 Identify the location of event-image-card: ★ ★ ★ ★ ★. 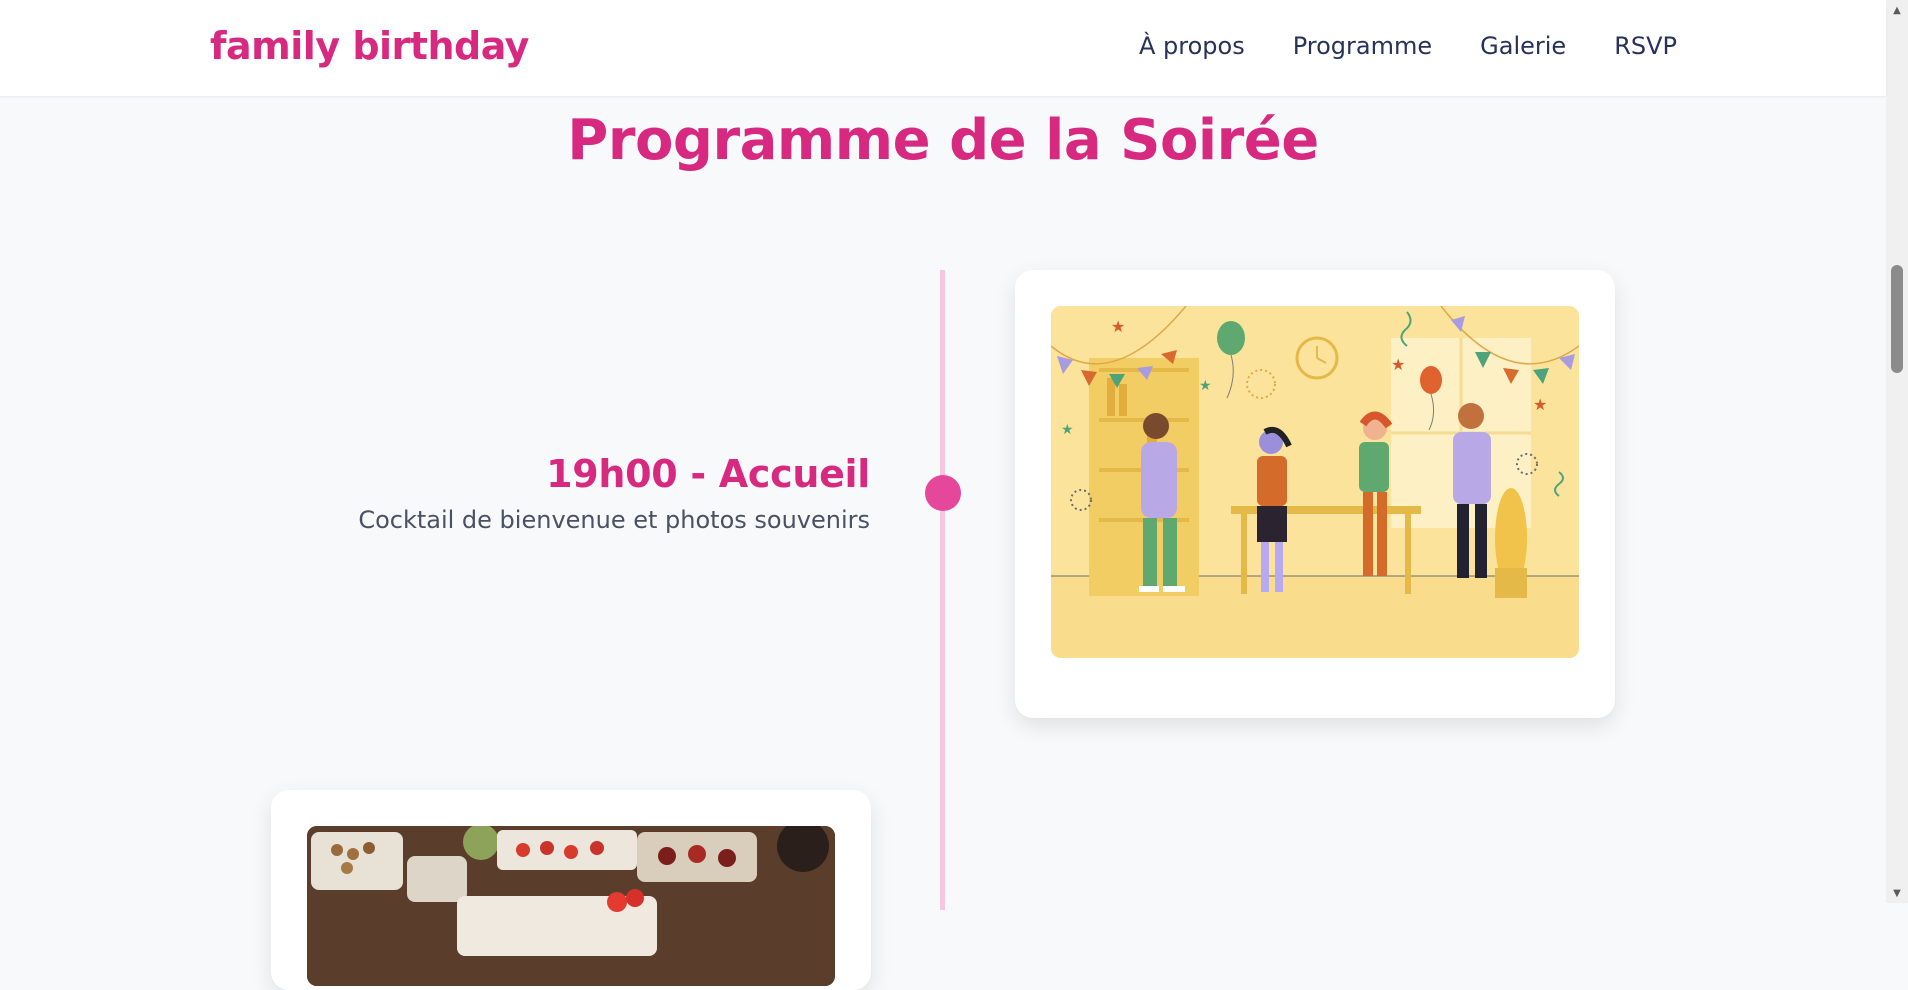
(1315, 494).